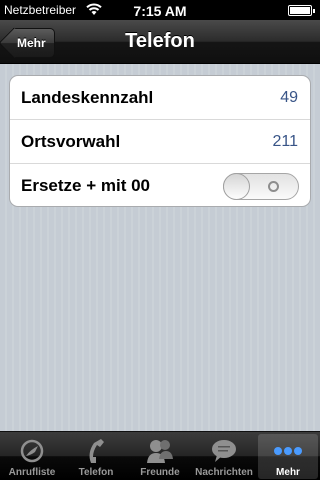 This screenshot has width=320, height=480. I want to click on navigation-bar: Mehr Telefon, so click(160, 42).